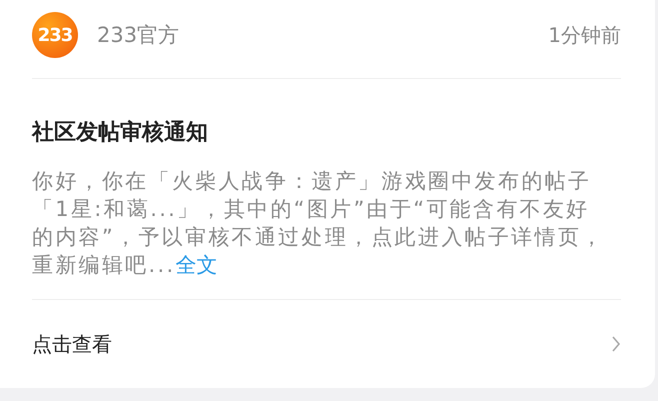  I want to click on logo-badge: 233, so click(55, 35).